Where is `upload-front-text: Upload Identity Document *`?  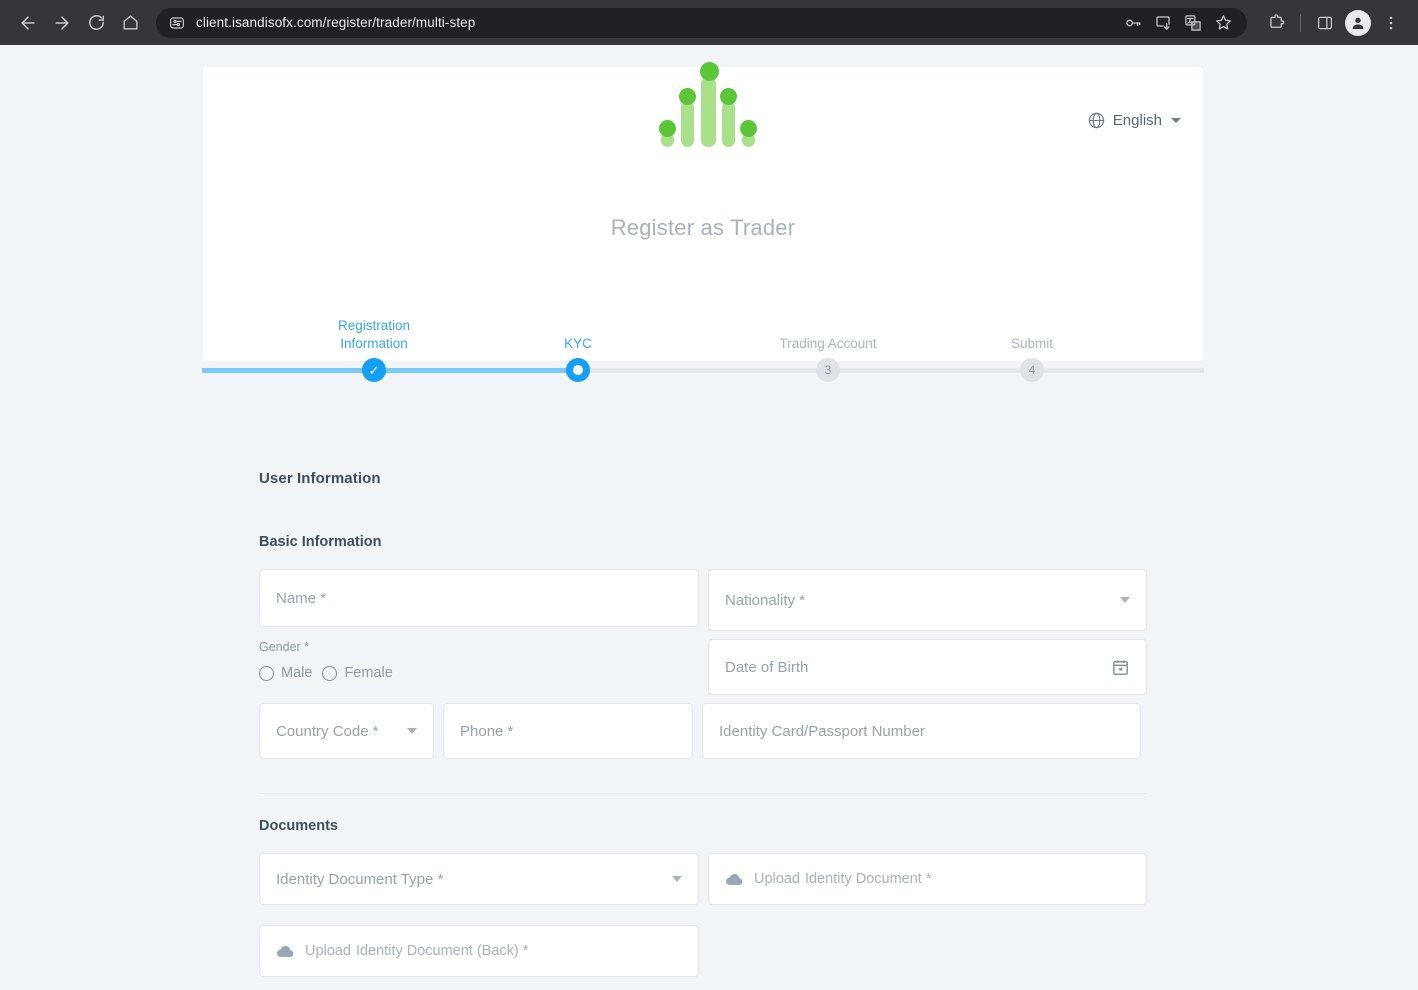
upload-front-text: Upload Identity Document * is located at coordinates (843, 879).